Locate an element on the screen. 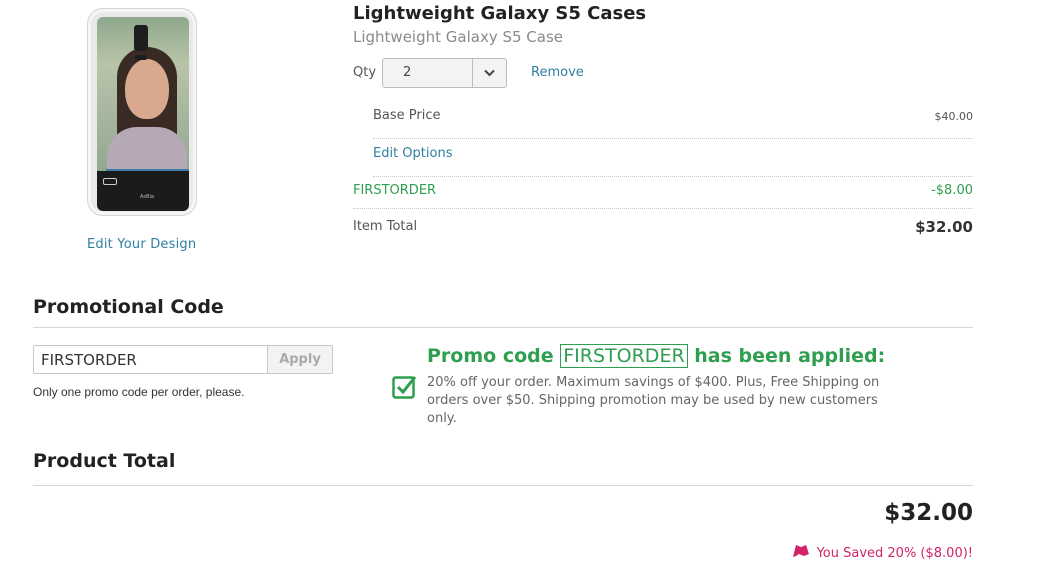 This screenshot has width=1044, height=570. promotional-code-heading: Promotional Code is located at coordinates (128, 307).